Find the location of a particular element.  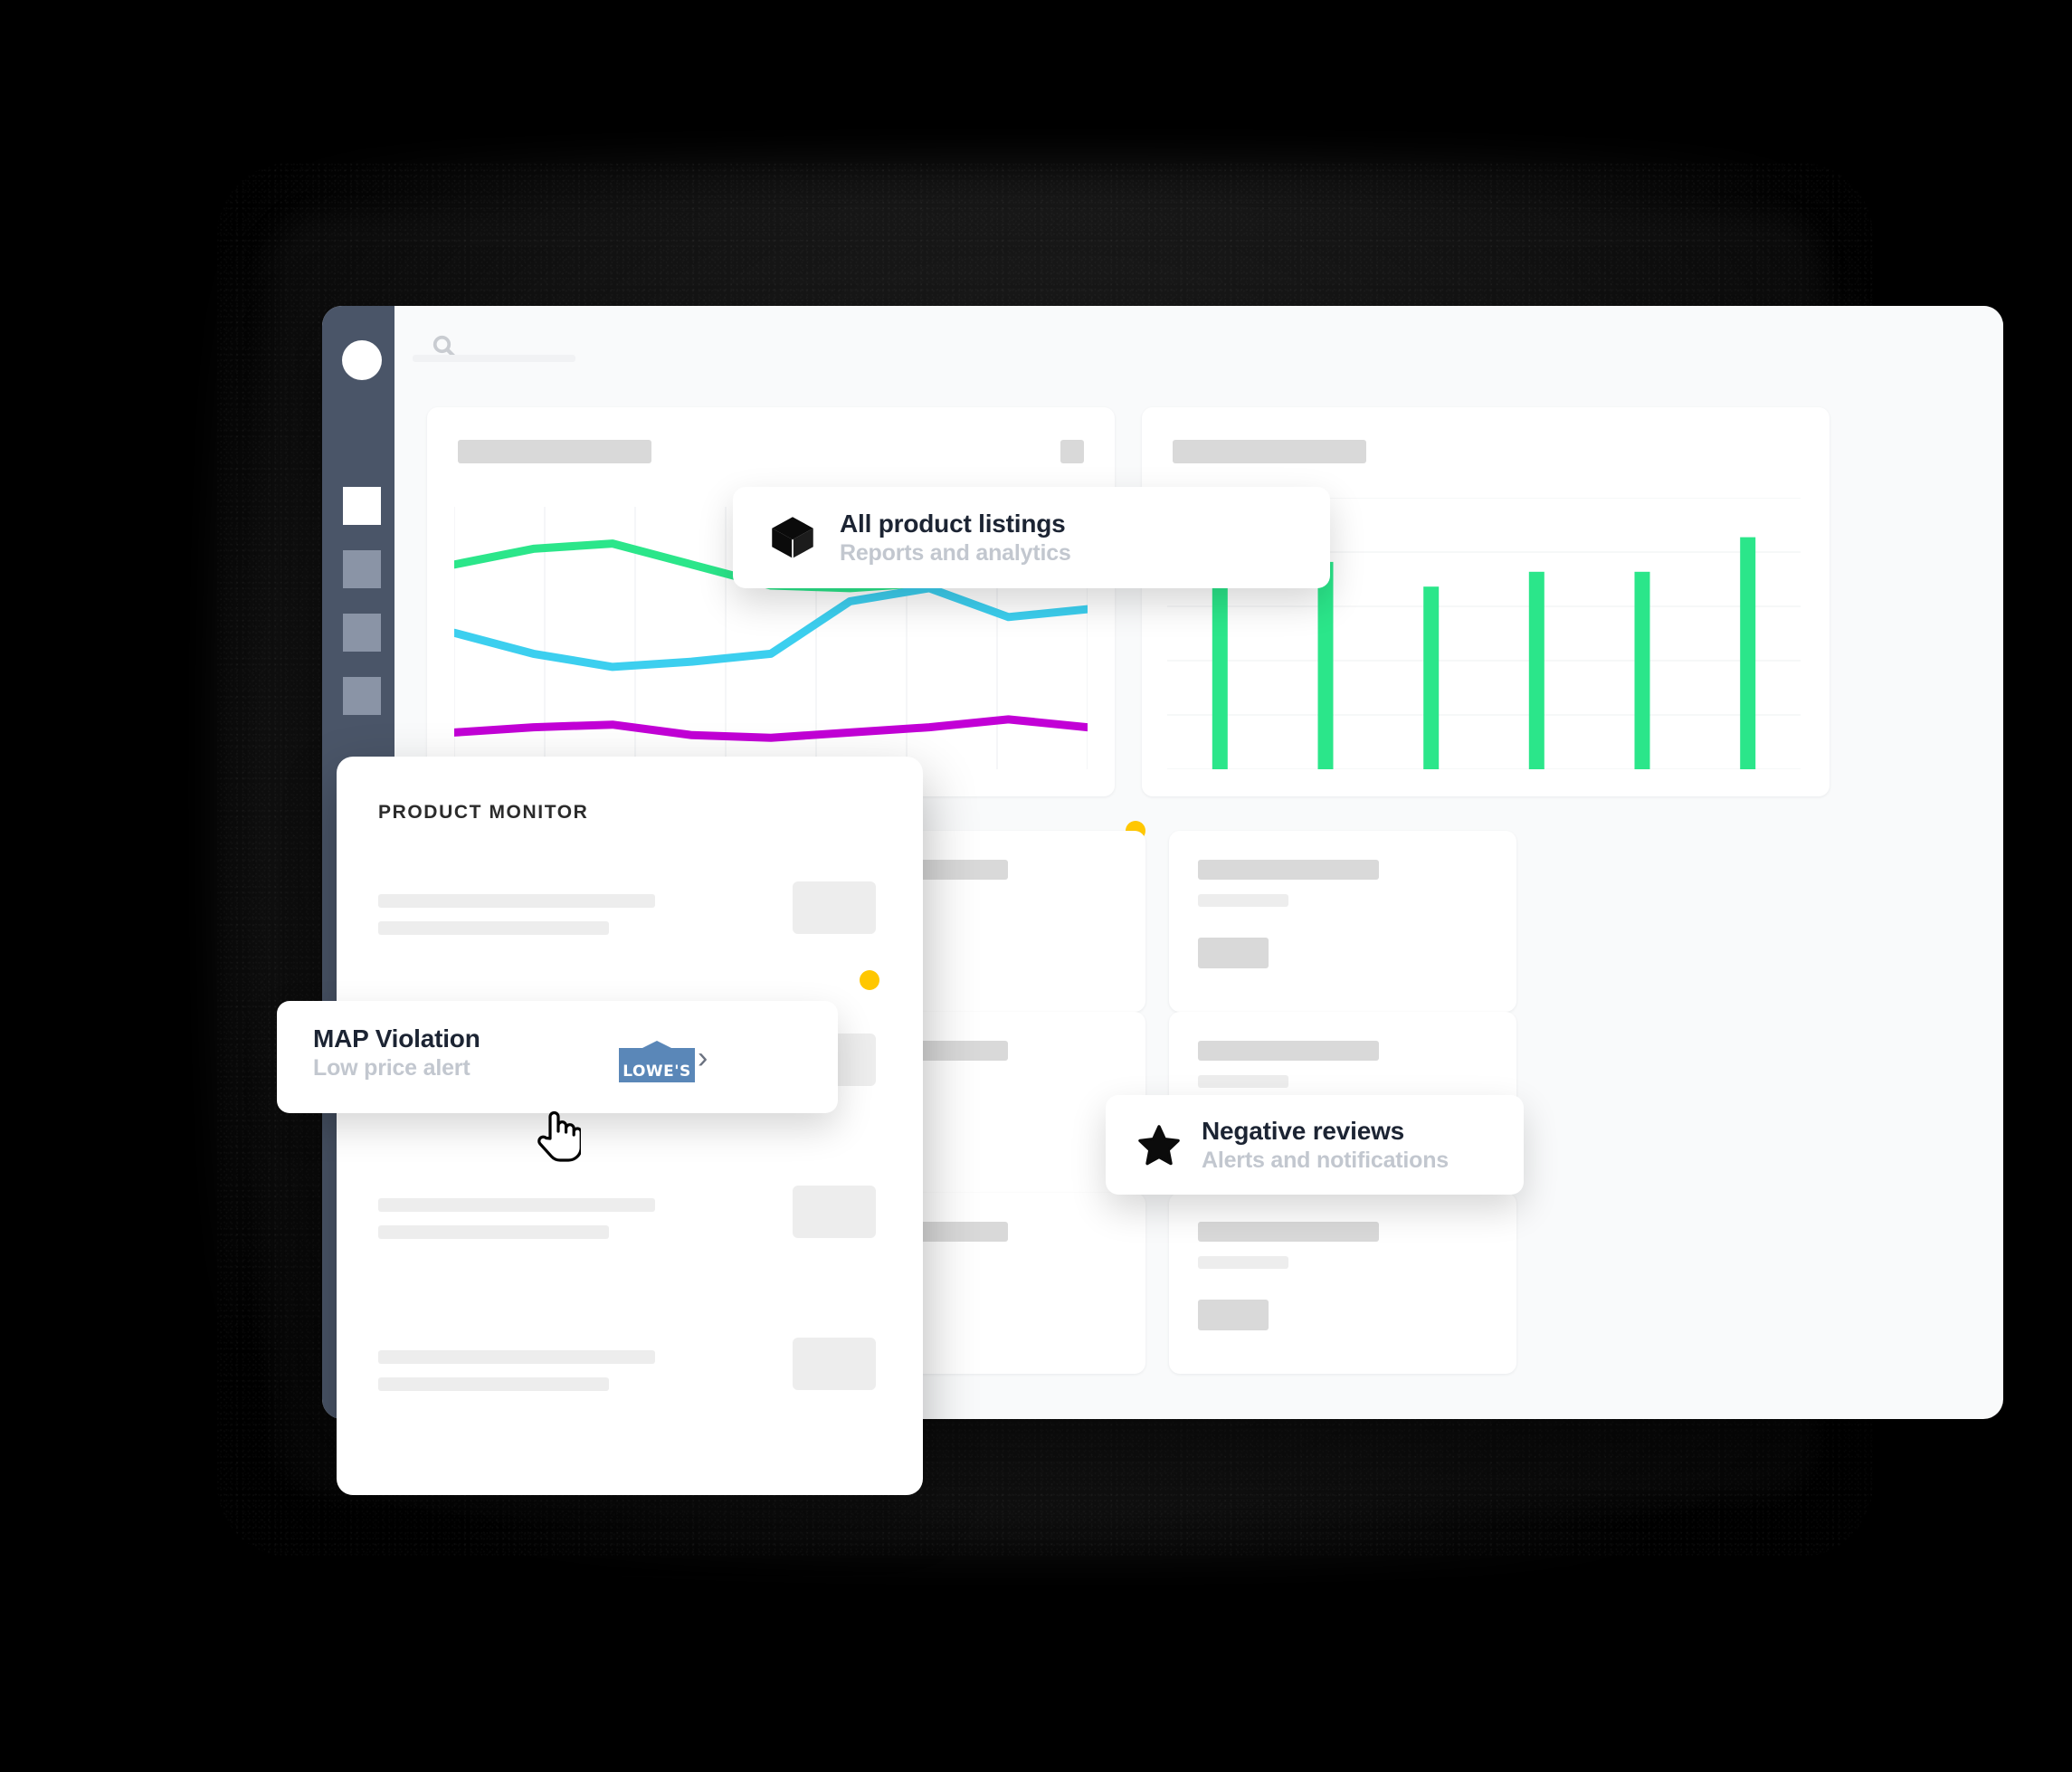

lowes-logo: LOWE'S is located at coordinates (657, 1062).